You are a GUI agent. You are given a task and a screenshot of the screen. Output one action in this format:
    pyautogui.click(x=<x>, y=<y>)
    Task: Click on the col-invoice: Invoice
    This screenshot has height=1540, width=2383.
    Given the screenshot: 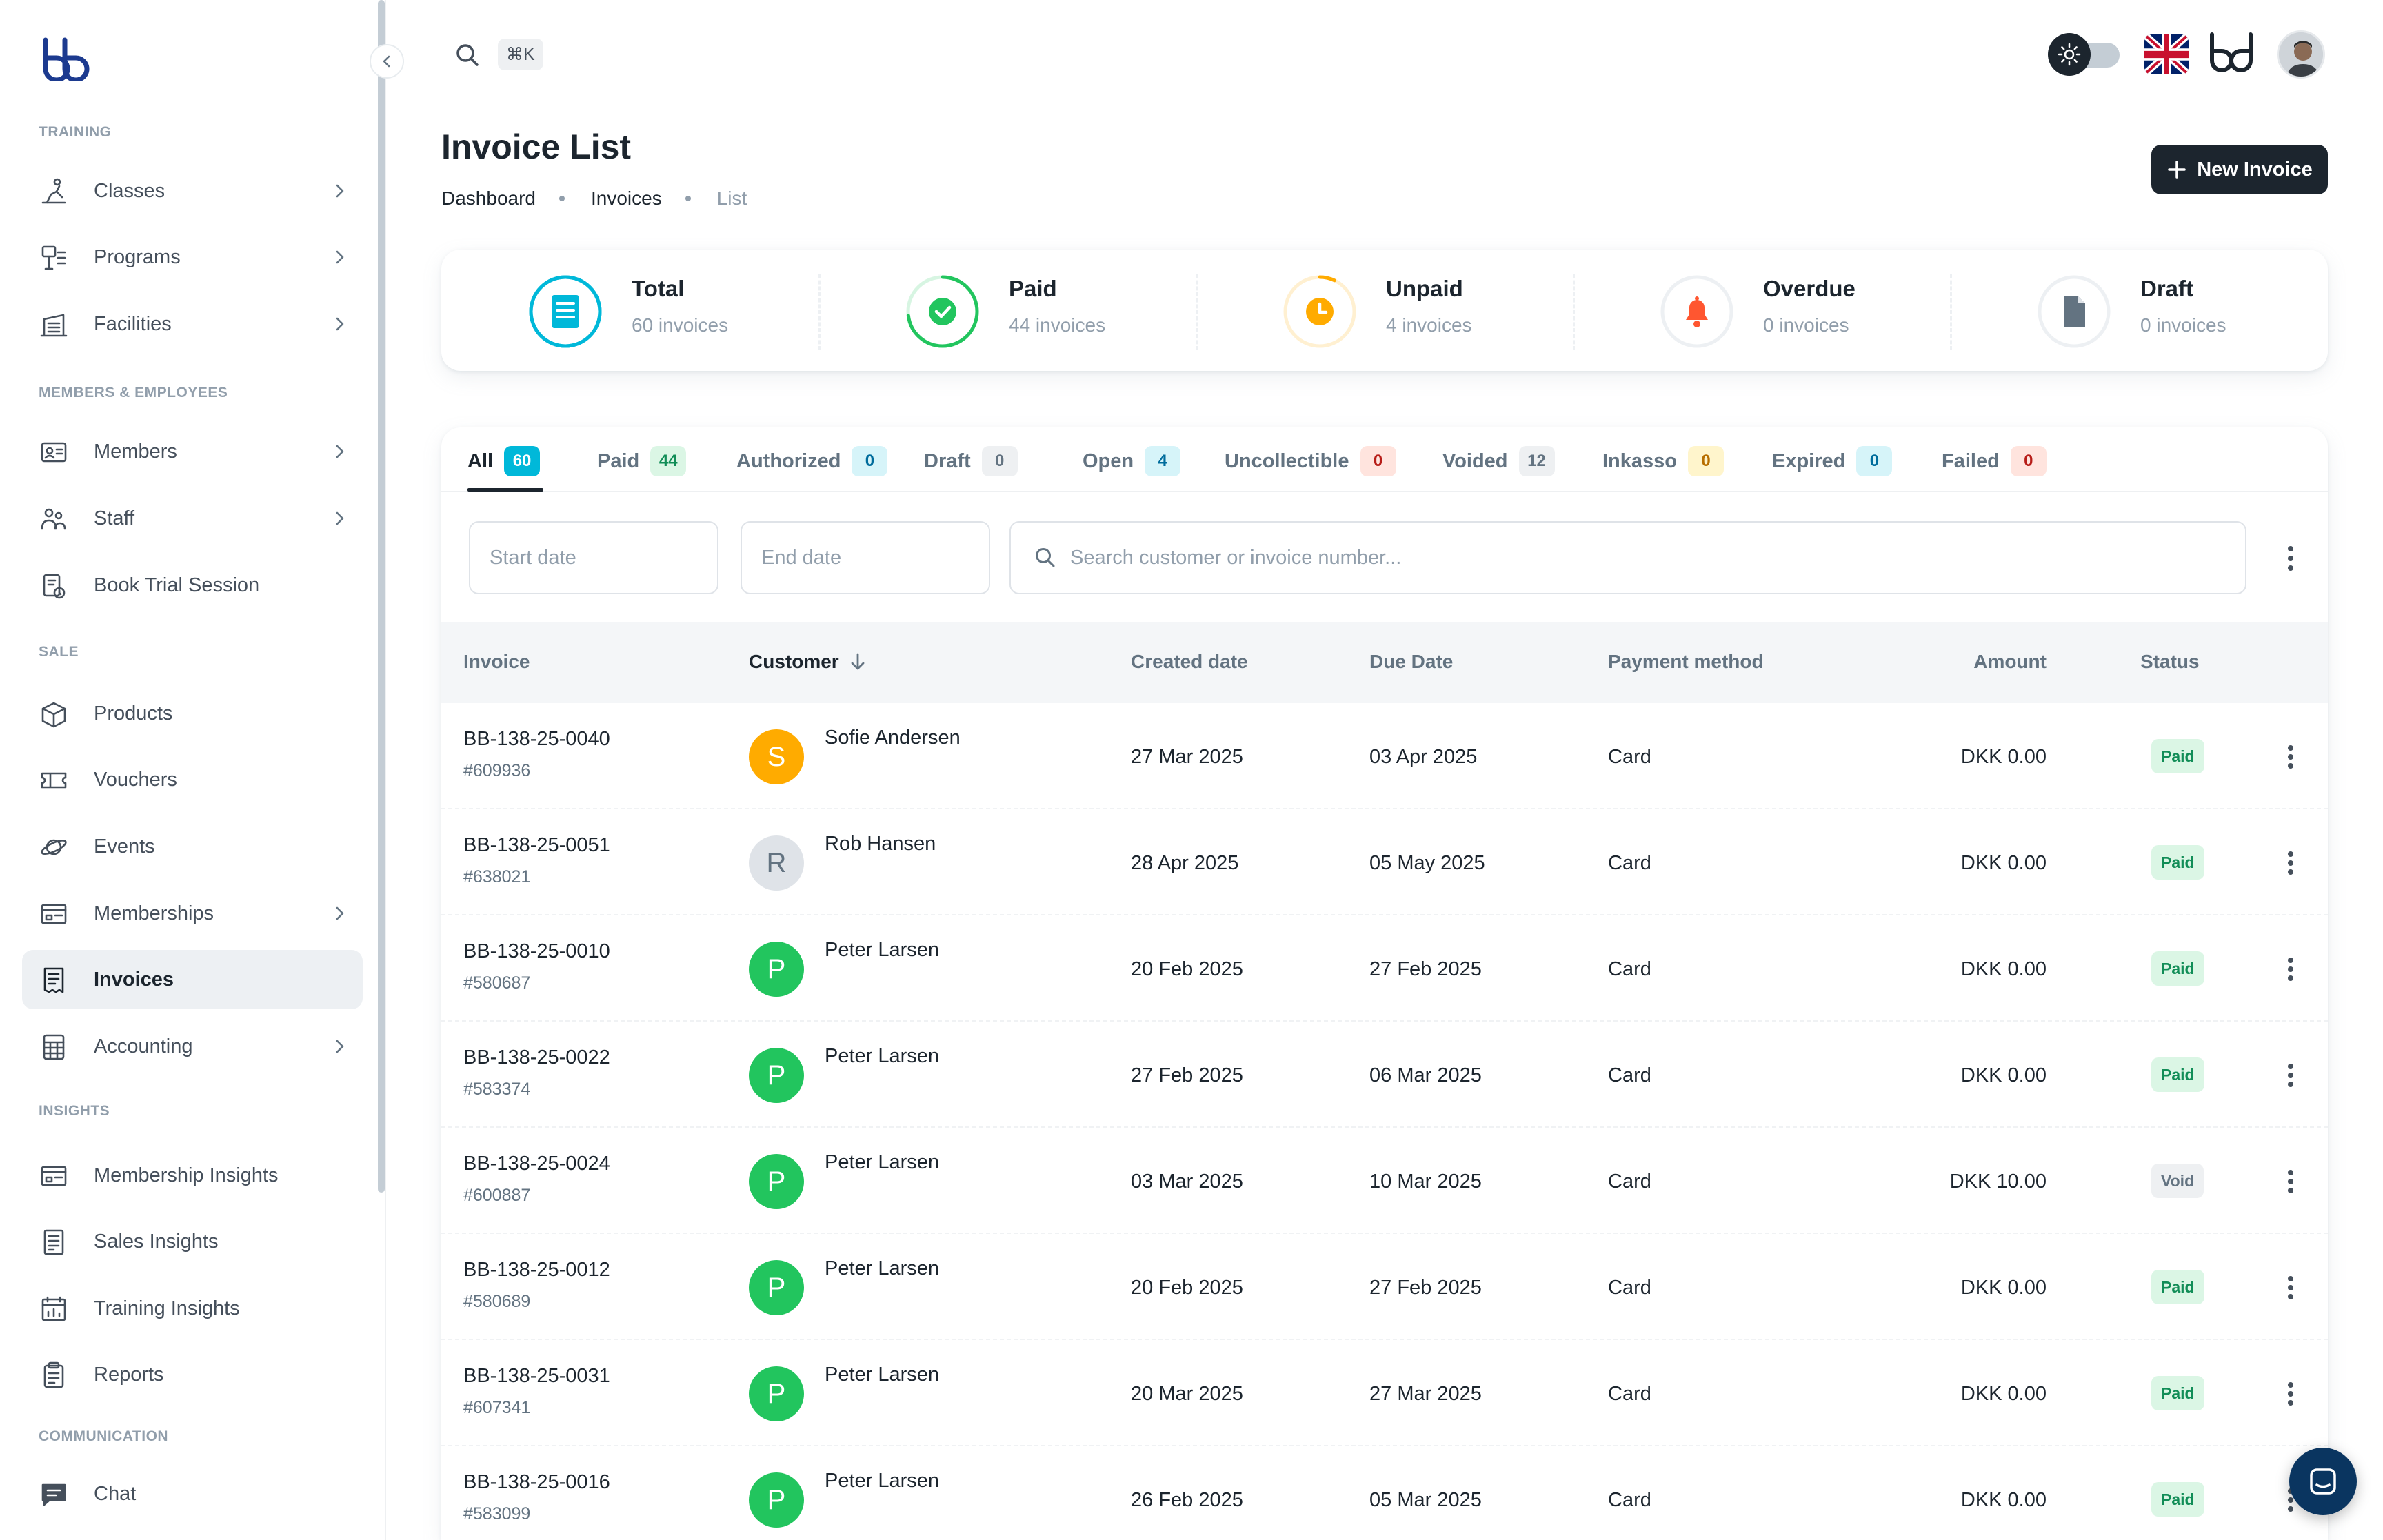 What is the action you would take?
    pyautogui.click(x=496, y=662)
    